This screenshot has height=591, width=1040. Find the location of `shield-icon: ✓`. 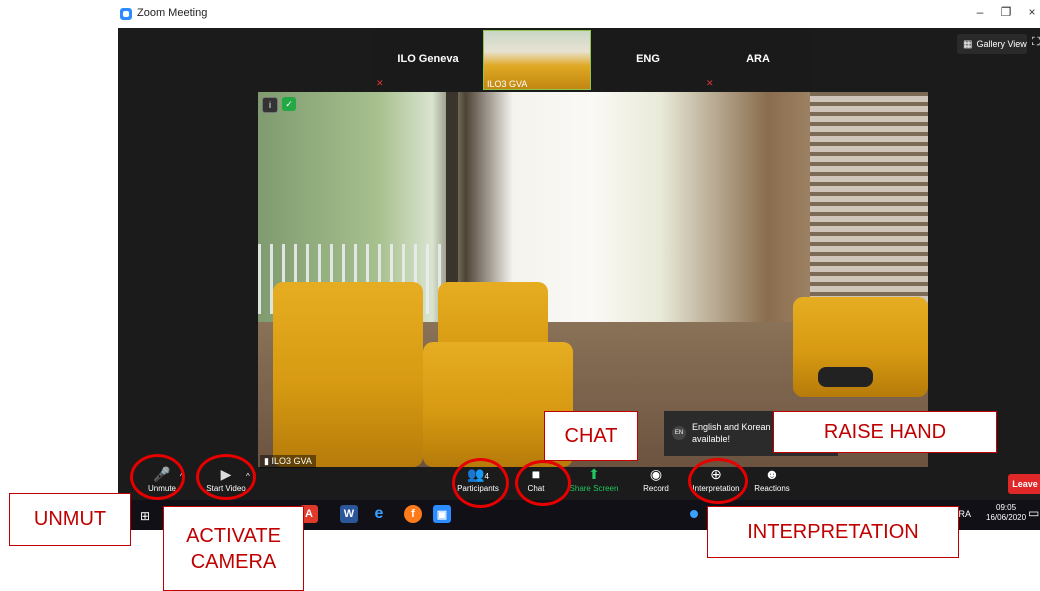

shield-icon: ✓ is located at coordinates (289, 104).